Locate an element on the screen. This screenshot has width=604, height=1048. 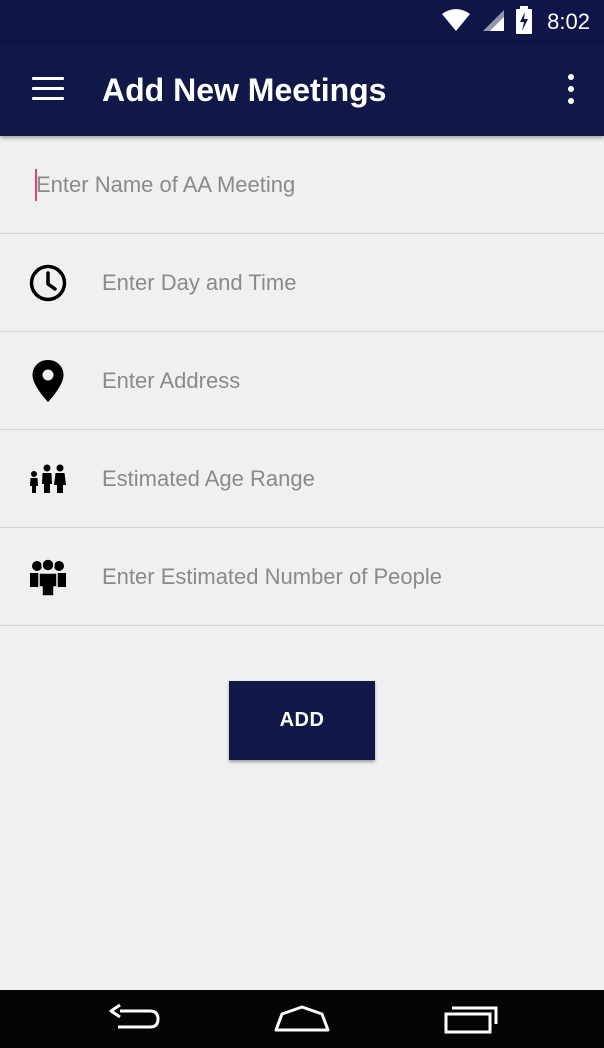
back-icon is located at coordinates (134, 1019).